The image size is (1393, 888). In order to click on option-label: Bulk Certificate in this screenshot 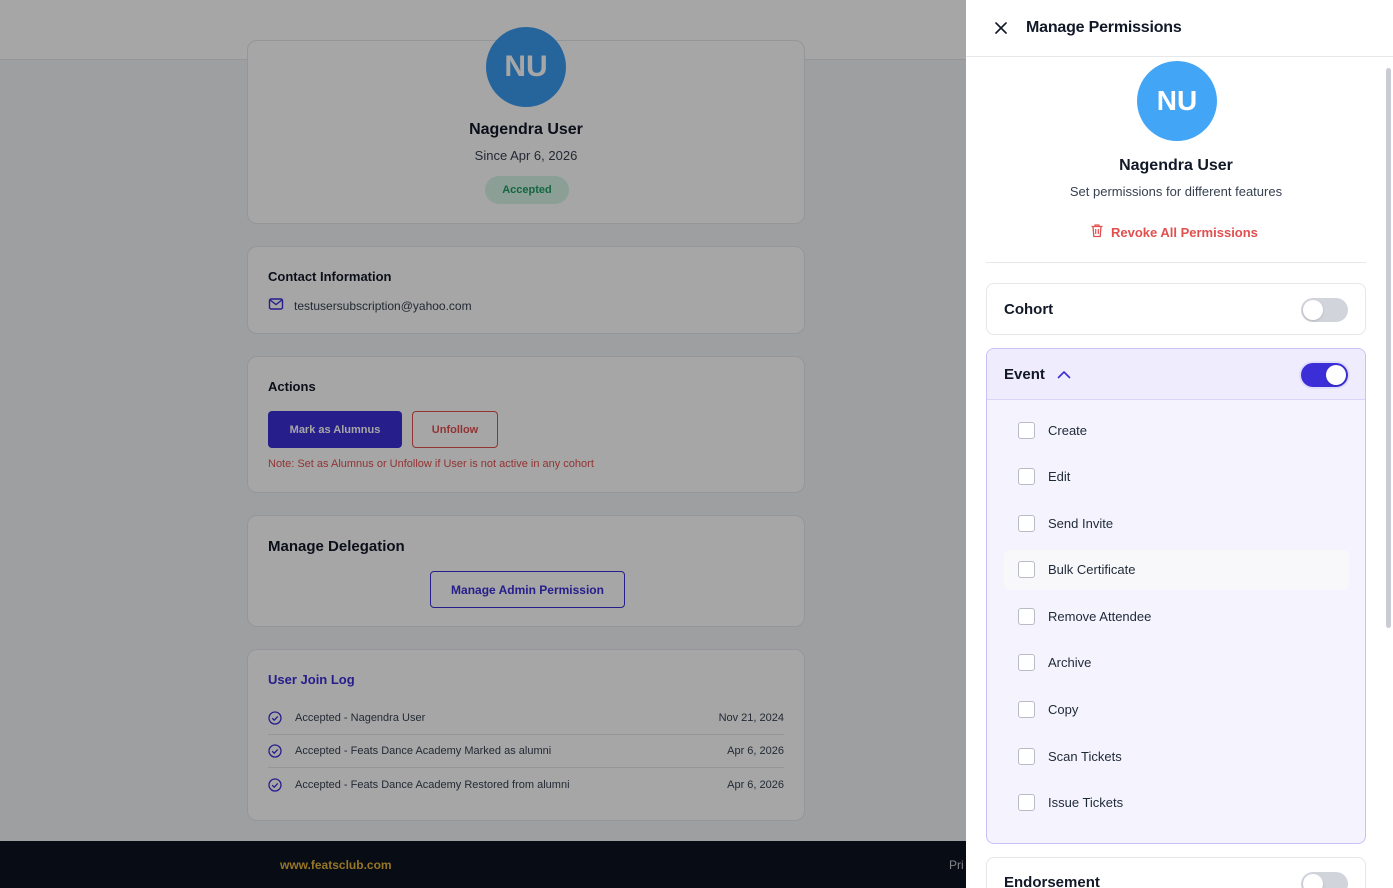, I will do `click(1092, 570)`.